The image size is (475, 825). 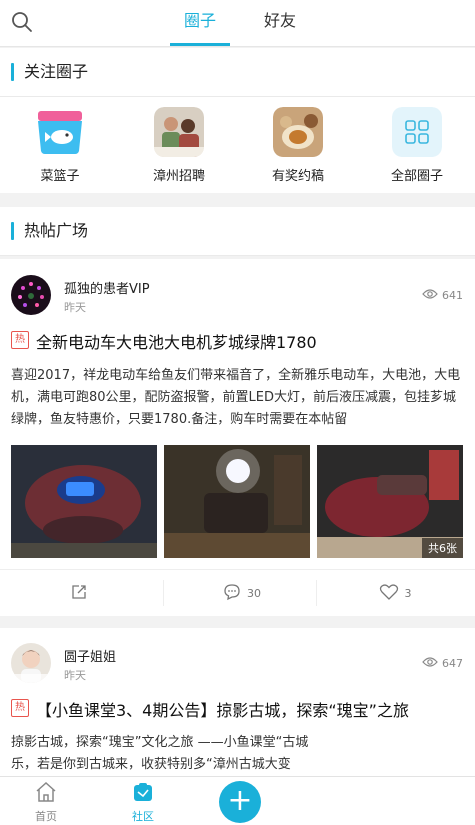 What do you see at coordinates (452, 295) in the screenshot?
I see `view-count-value: 641` at bounding box center [452, 295].